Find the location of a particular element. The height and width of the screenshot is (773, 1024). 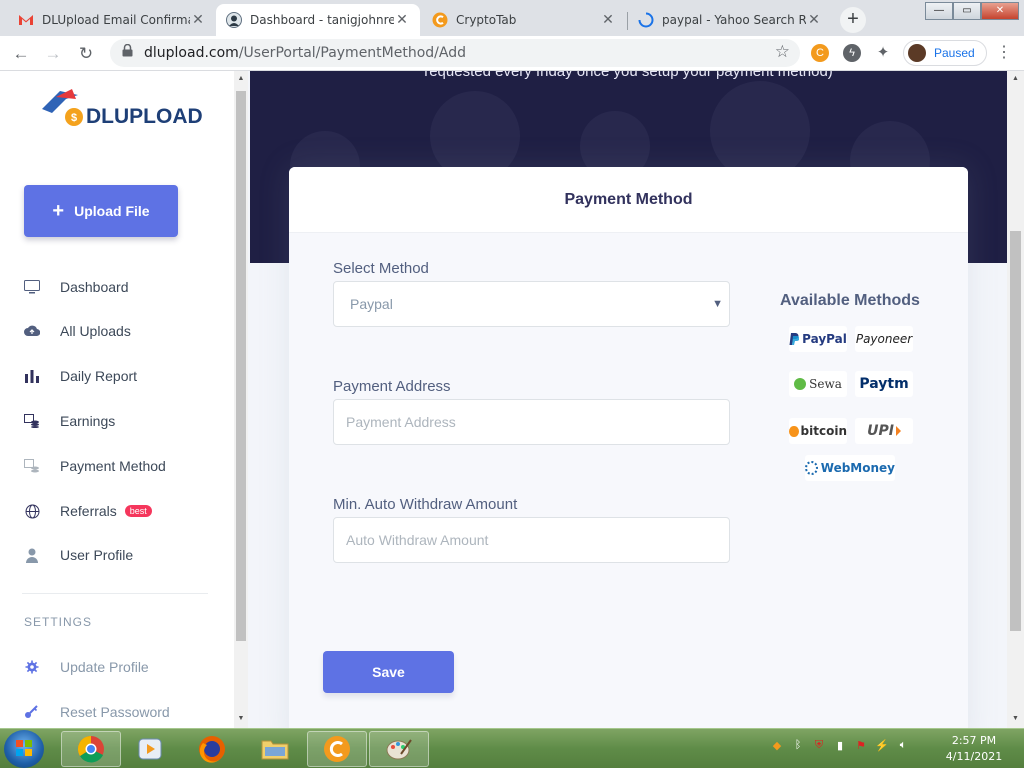

esewa-logo: Sewa is located at coordinates (818, 384).